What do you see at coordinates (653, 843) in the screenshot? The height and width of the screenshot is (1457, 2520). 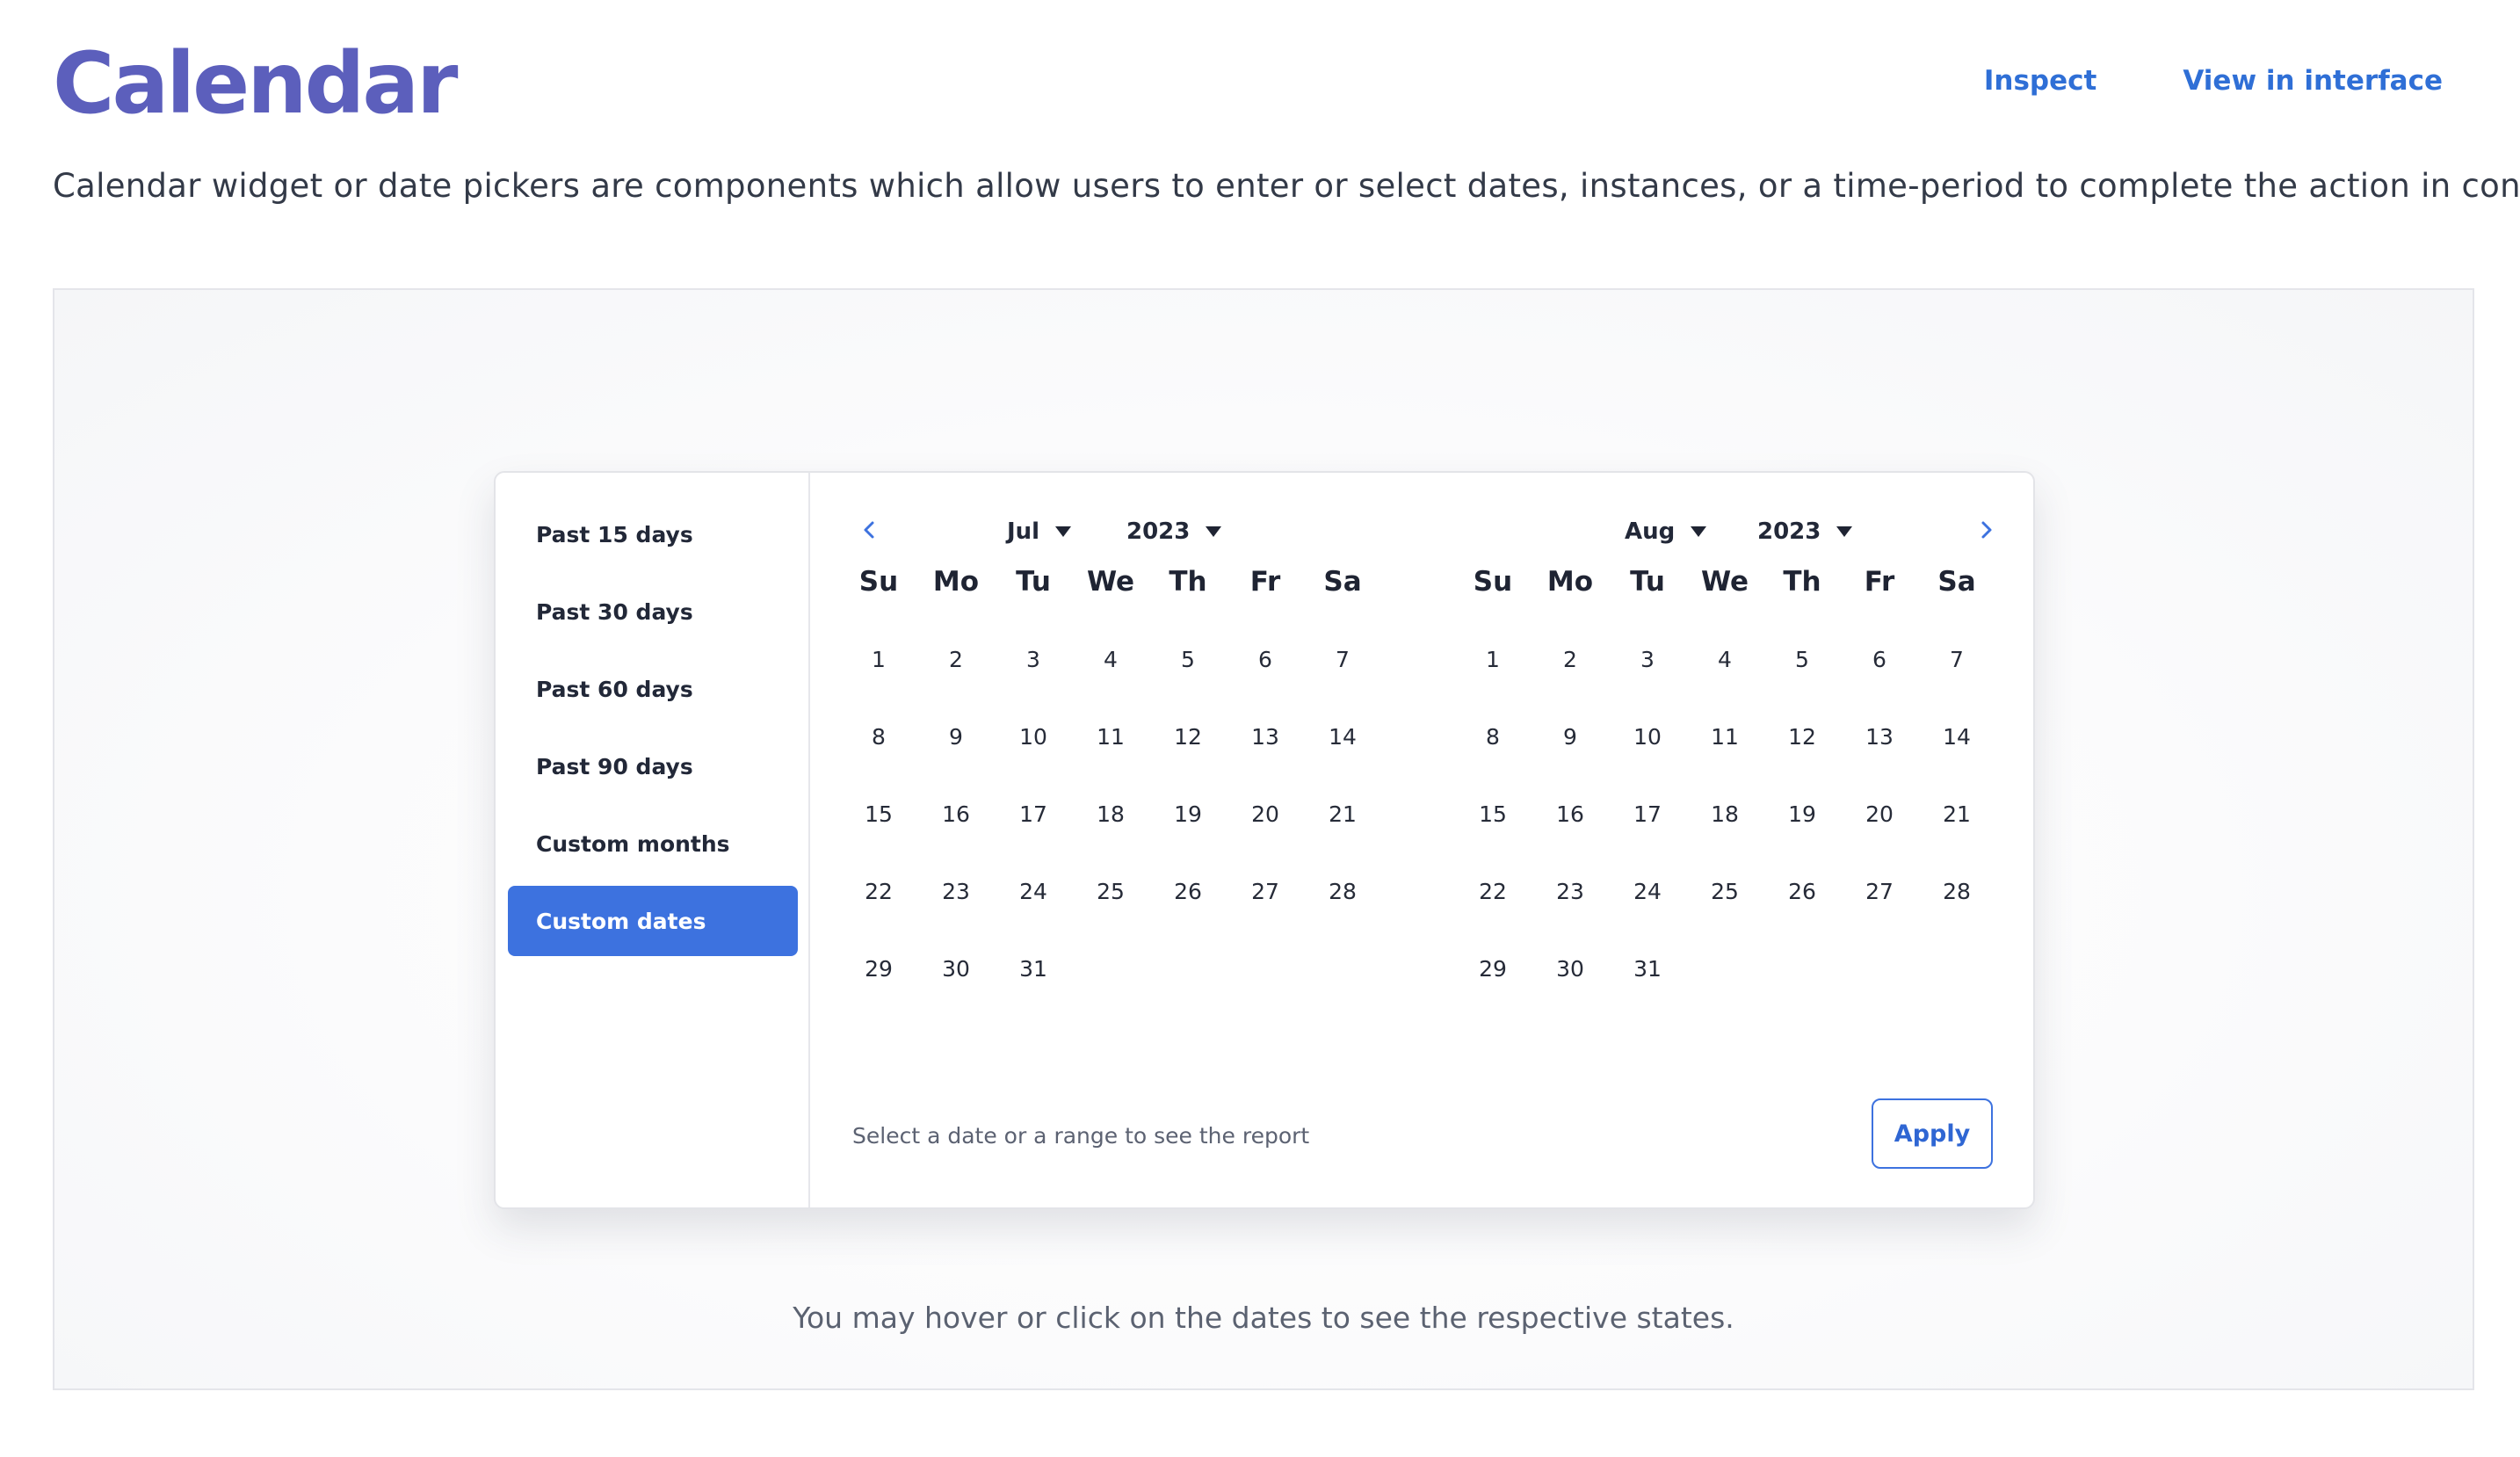 I see `preset-custom-months: Custom months` at bounding box center [653, 843].